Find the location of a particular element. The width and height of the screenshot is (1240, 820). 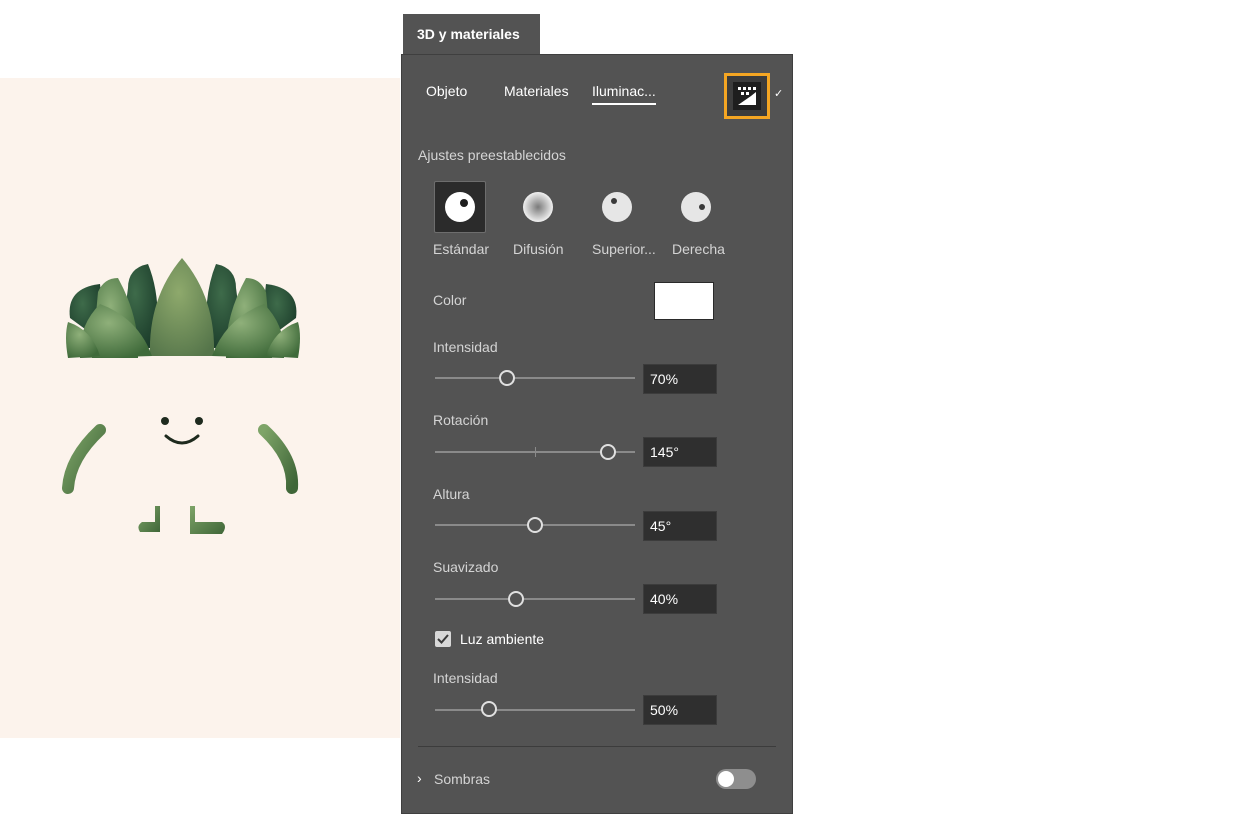

ambient-light-checkbox is located at coordinates (443, 639).